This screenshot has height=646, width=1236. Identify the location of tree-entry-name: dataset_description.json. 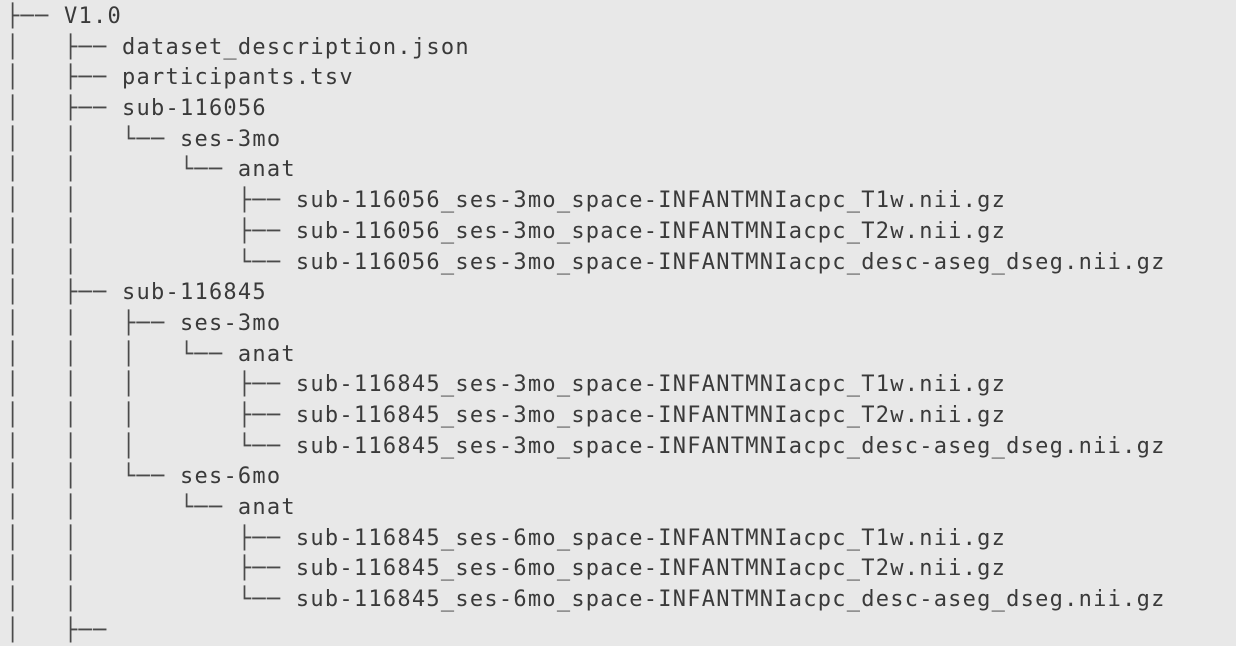
(295, 47).